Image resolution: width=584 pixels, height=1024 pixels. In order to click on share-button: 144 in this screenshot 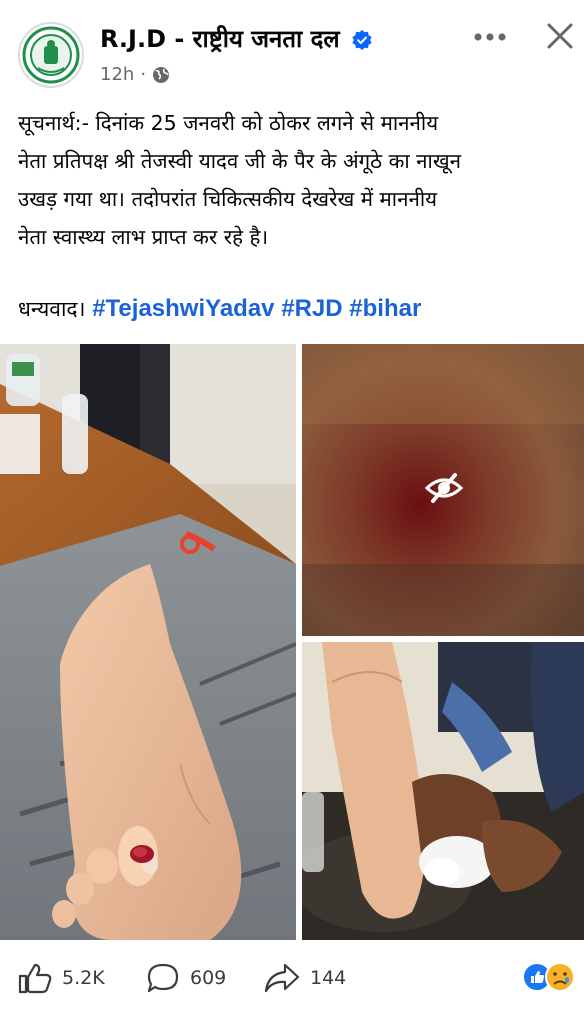, I will do `click(305, 978)`.